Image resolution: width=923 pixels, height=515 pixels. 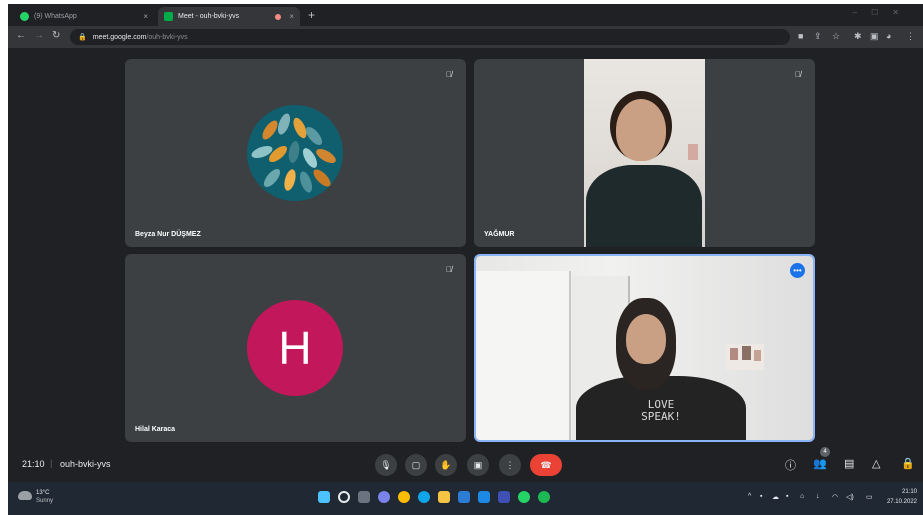 I want to click on host-controls-icon: 🔒, so click(x=908, y=463).